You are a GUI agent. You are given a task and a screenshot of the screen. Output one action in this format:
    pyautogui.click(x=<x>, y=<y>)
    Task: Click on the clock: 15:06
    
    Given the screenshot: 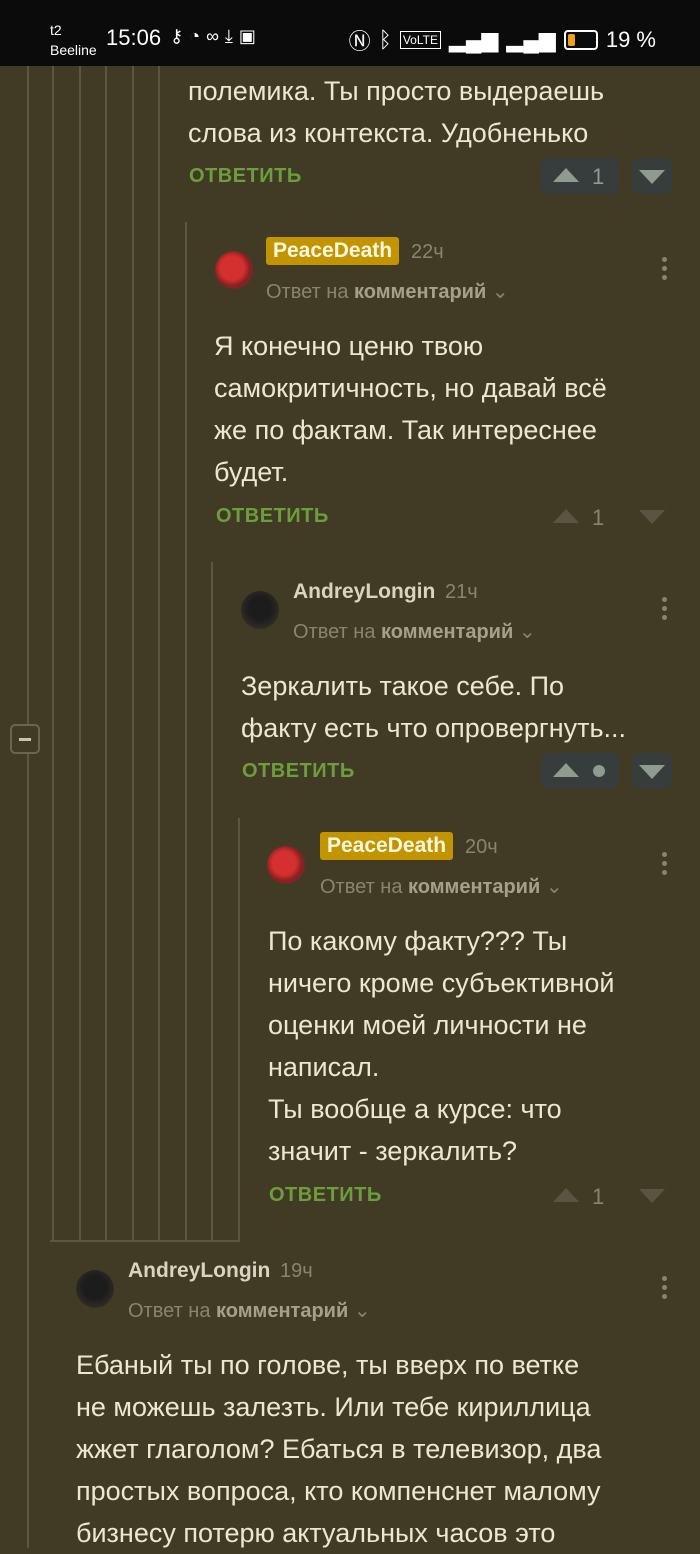 What is the action you would take?
    pyautogui.click(x=134, y=37)
    